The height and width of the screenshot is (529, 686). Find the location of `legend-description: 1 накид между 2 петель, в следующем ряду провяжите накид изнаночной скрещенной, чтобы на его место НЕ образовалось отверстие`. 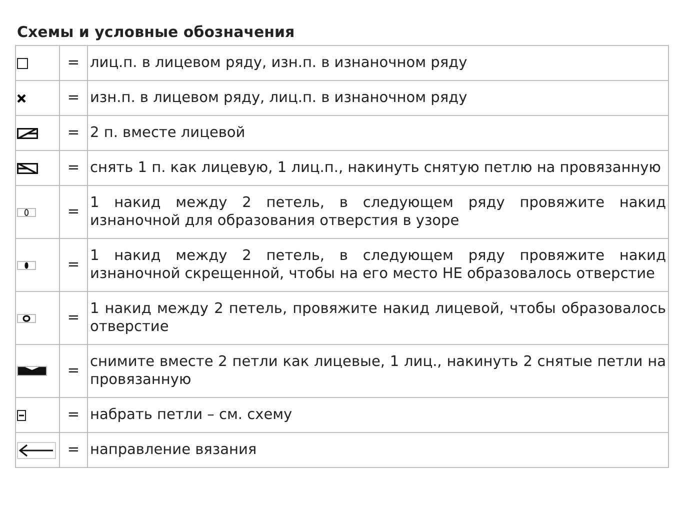

legend-description: 1 накид между 2 петель, в следующем ряду провяжите накид изнаночной скрещенной, чтобы на его место НЕ образовалось отверстие is located at coordinates (378, 265).